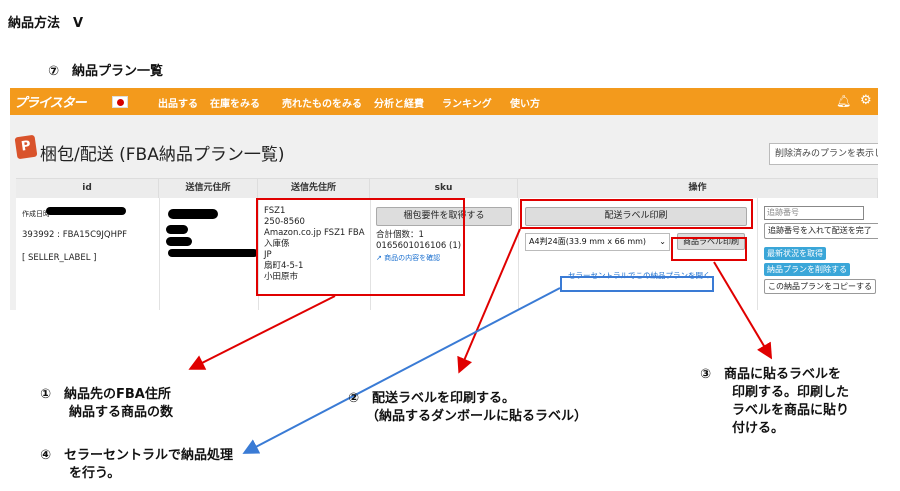  I want to click on annotation-3: ③ 商品に貼るラベルを 印刷する。印刷した ラベルを商品に貼り 付ける。, so click(775, 401).